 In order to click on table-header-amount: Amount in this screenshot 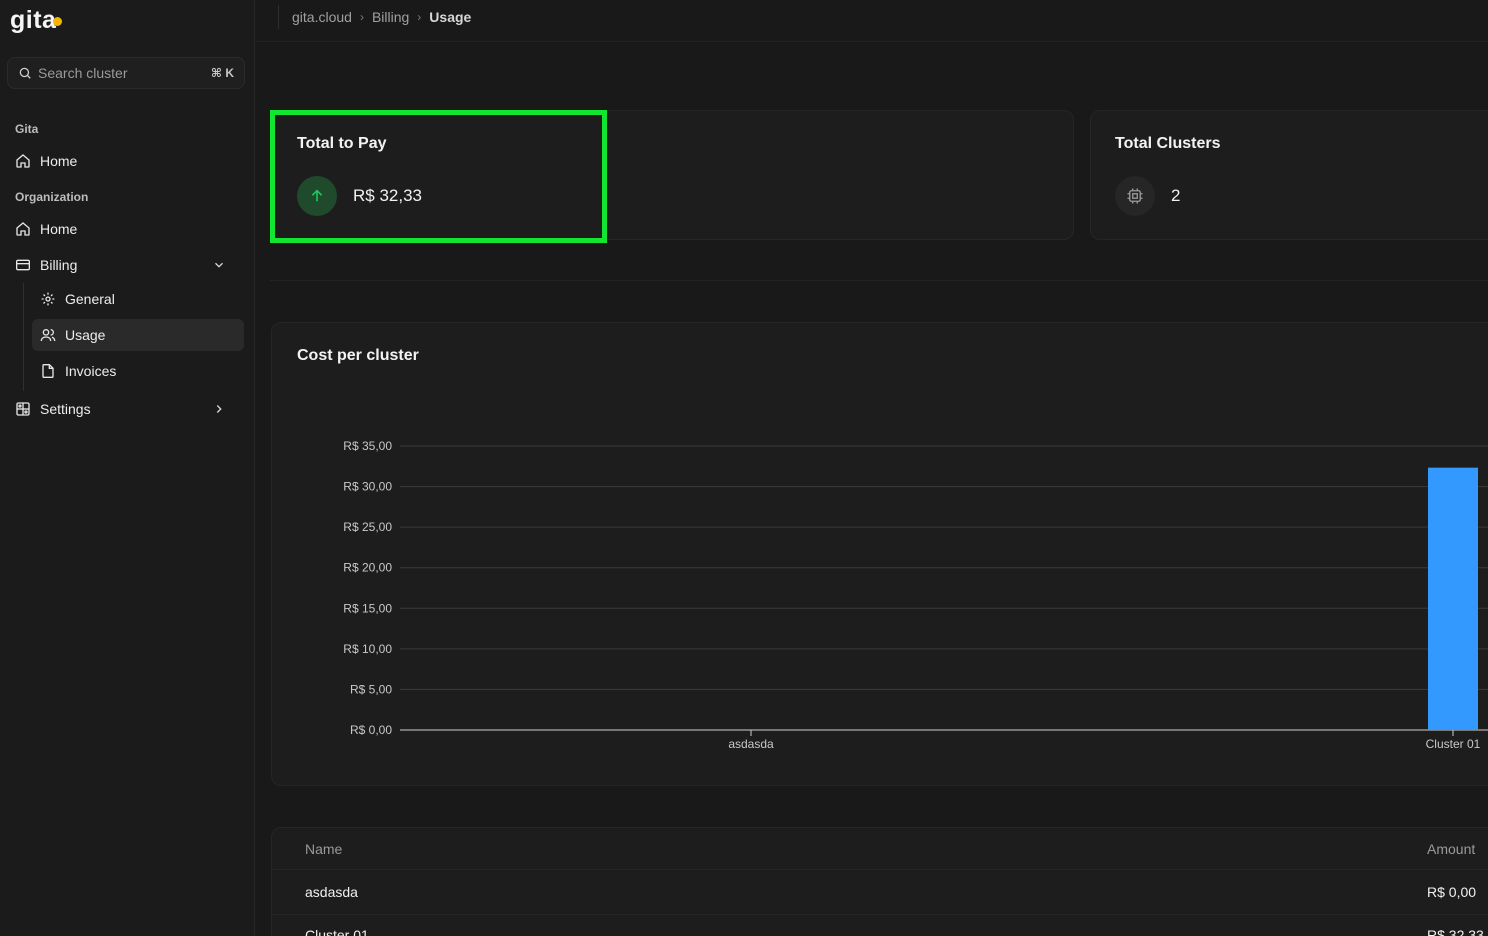, I will do `click(1451, 849)`.